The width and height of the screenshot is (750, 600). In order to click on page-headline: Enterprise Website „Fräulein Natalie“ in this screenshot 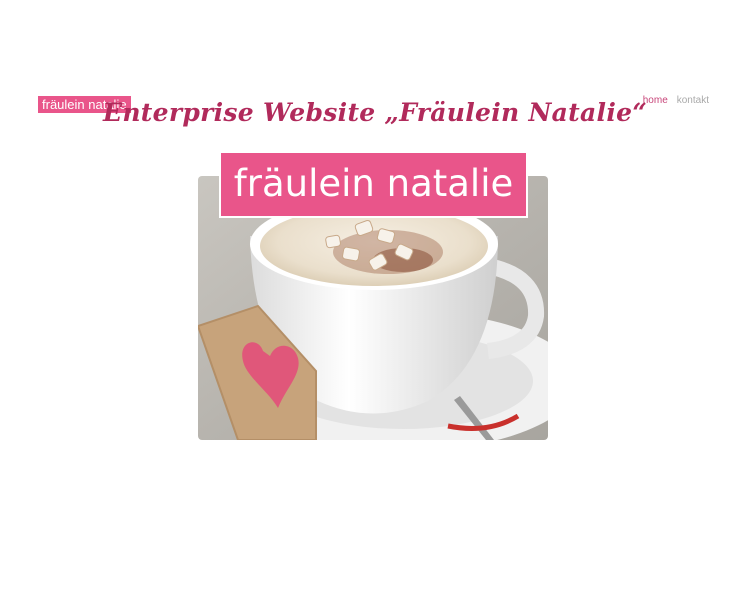, I will do `click(375, 112)`.